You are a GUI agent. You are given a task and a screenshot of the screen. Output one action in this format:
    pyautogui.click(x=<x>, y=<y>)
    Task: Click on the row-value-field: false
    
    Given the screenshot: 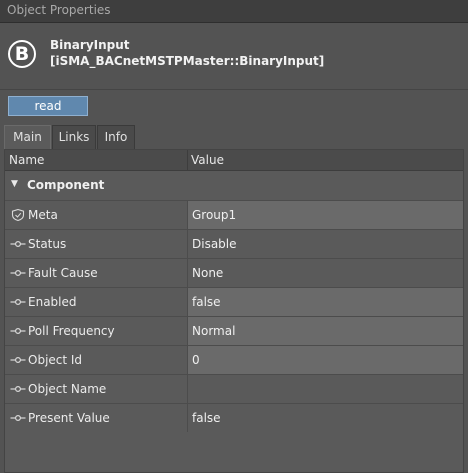 What is the action you would take?
    pyautogui.click(x=325, y=302)
    